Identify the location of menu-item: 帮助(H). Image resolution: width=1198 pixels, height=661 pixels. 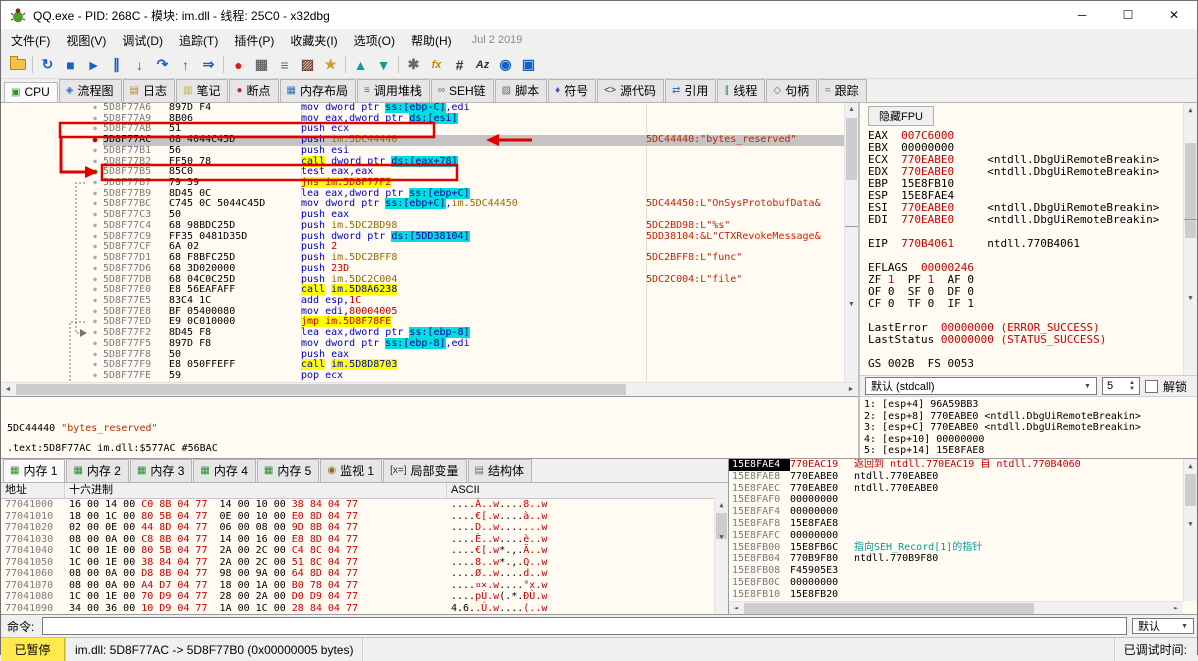
(431, 41).